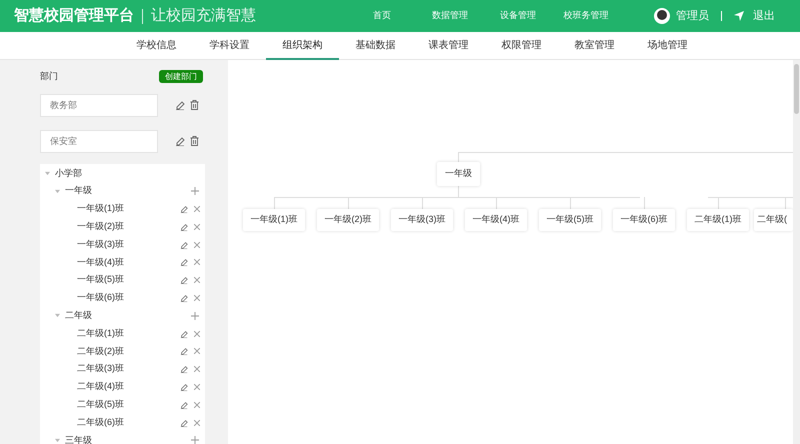 The height and width of the screenshot is (444, 800). What do you see at coordinates (128, 316) in the screenshot?
I see `tree-item: 二年级` at bounding box center [128, 316].